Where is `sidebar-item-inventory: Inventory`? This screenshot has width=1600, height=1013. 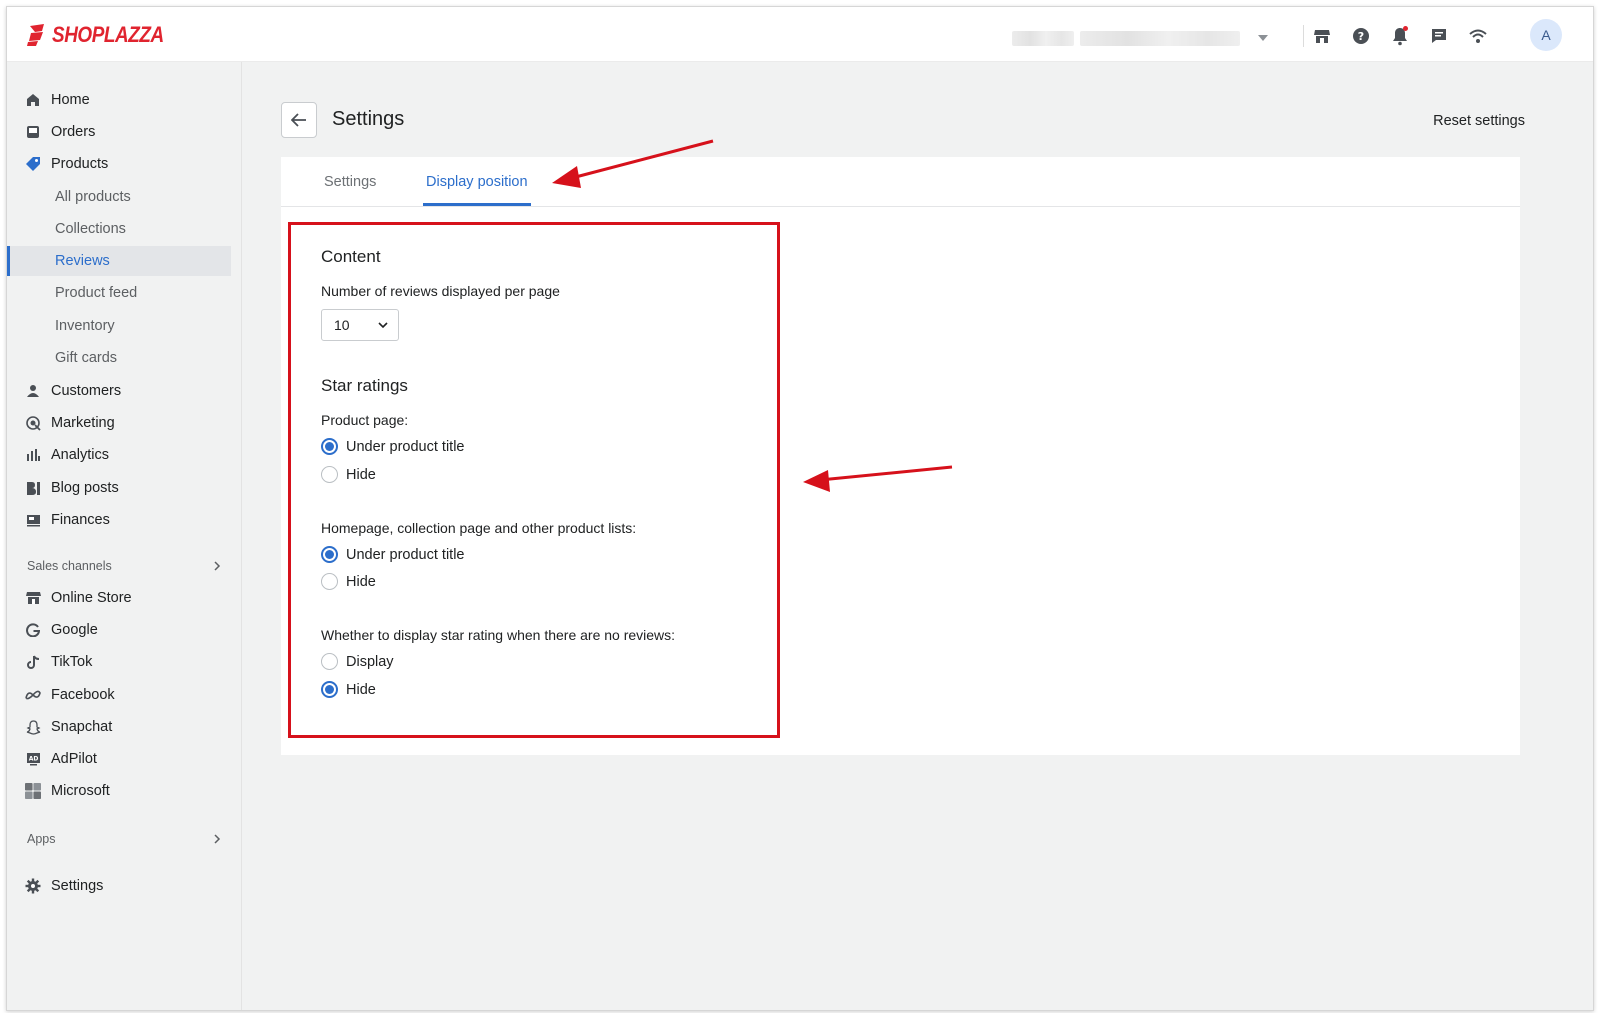
sidebar-item-inventory: Inventory is located at coordinates (124, 326).